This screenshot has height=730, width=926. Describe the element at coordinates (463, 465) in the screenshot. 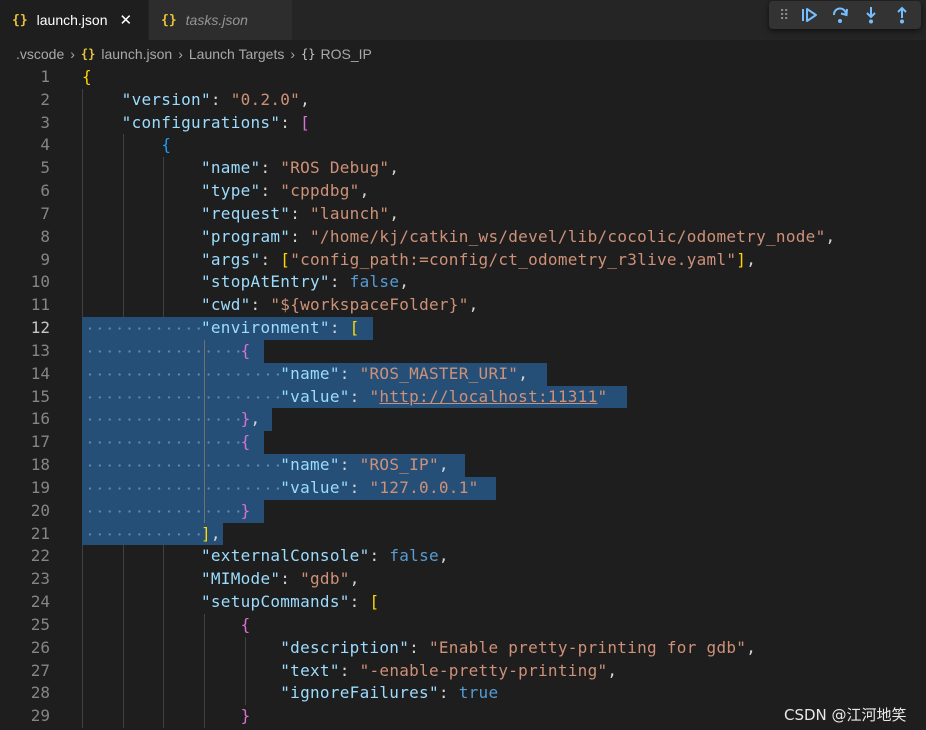

I see `code-line: 18 "name": "ROS_IP",` at that location.